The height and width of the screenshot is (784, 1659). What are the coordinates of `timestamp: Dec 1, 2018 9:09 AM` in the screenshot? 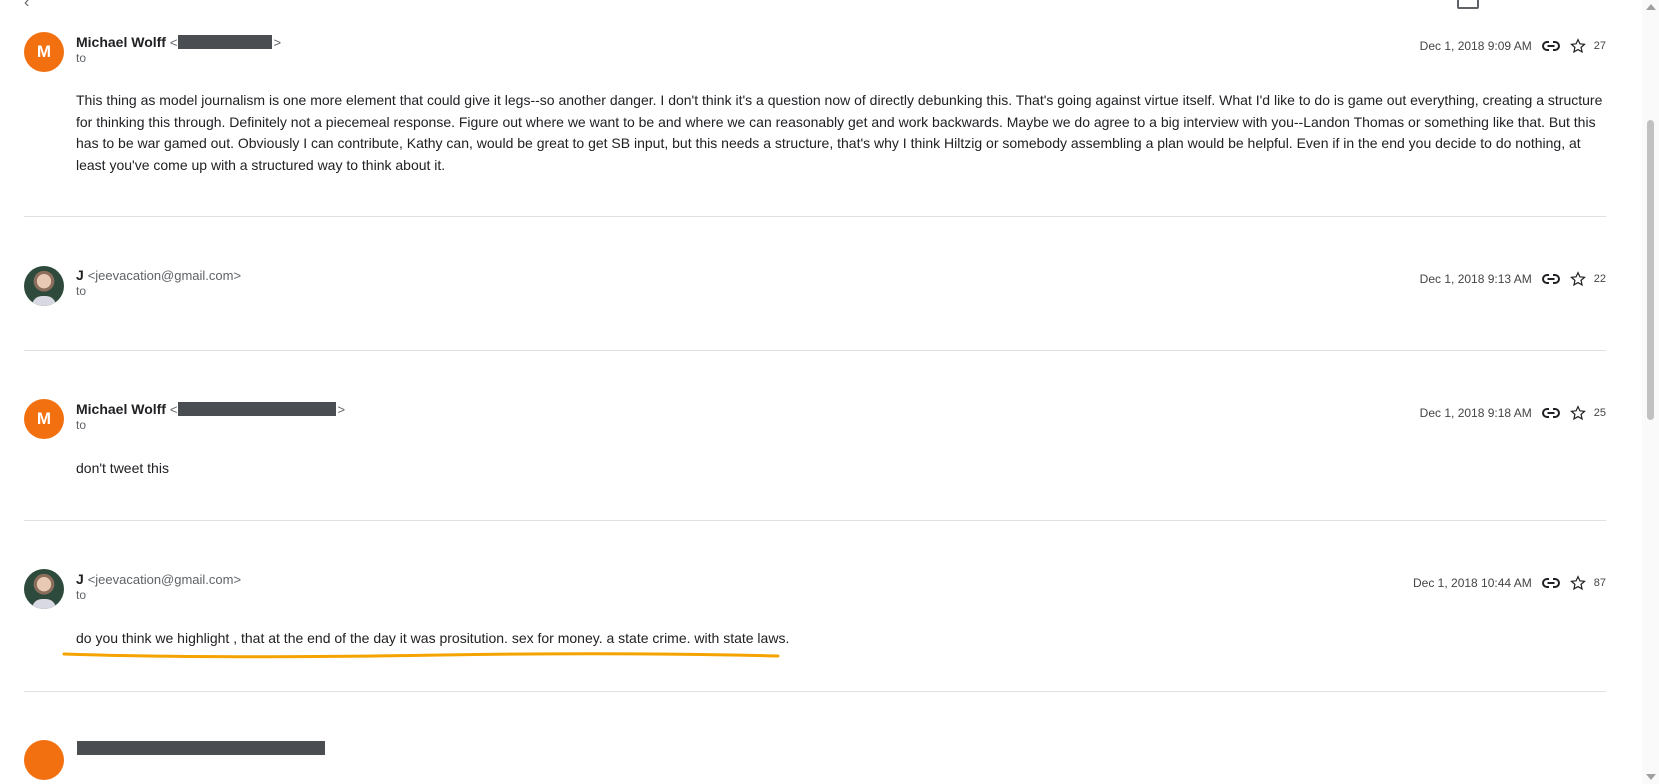 It's located at (1475, 46).